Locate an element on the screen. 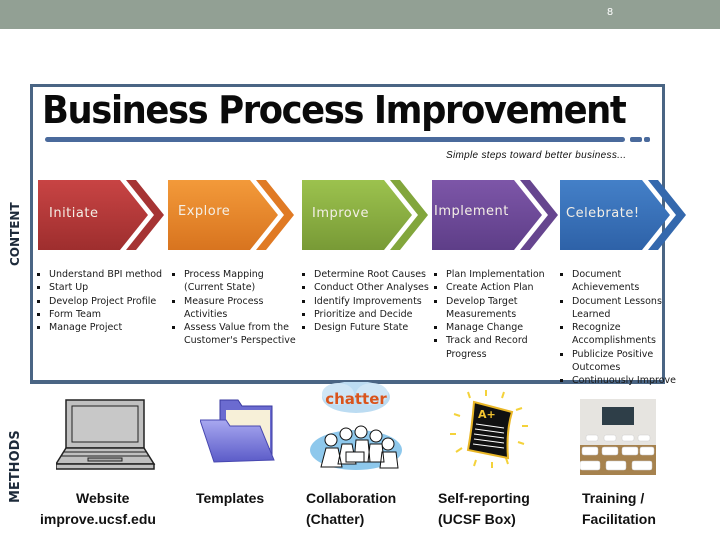 This screenshot has width=720, height=540. side-label-content: CONTENT is located at coordinates (15, 234).